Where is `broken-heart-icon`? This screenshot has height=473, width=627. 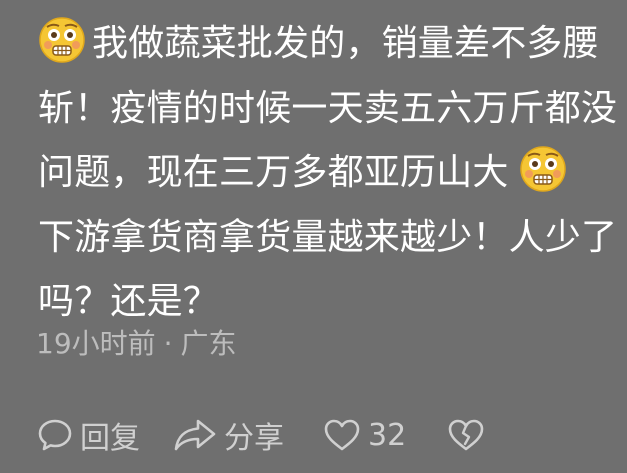 broken-heart-icon is located at coordinates (466, 435).